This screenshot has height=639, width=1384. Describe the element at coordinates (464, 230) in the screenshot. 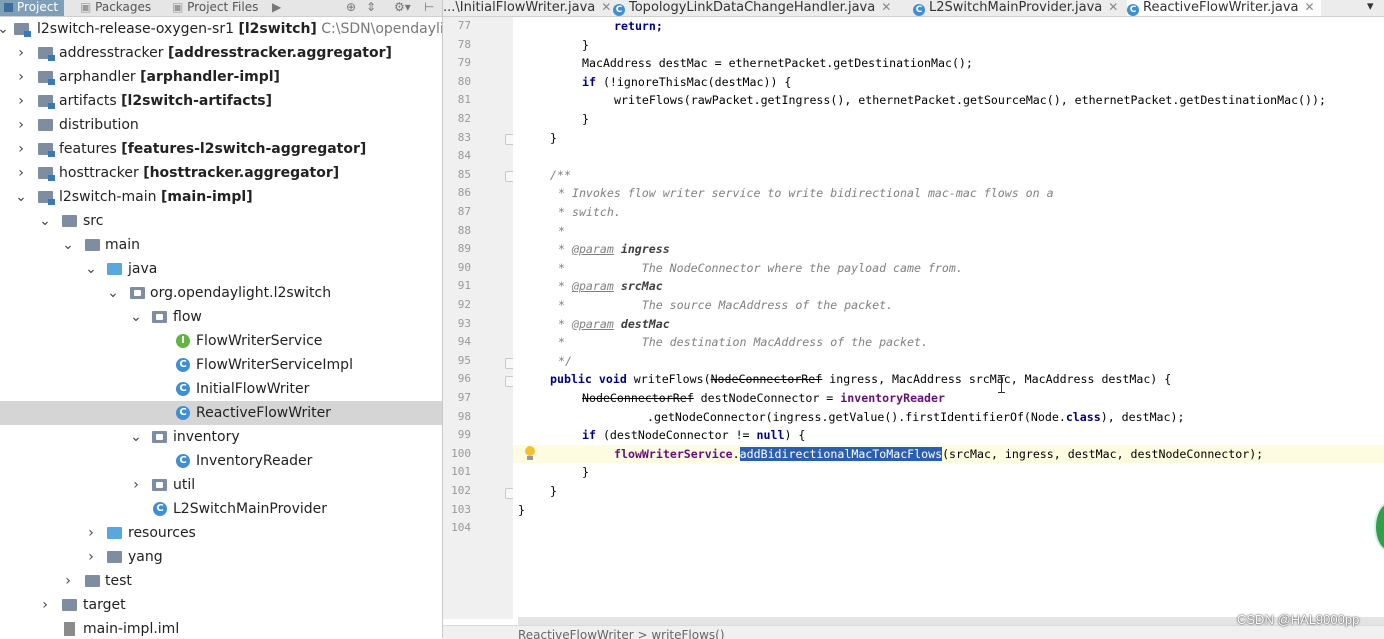

I see `line-number: 88` at that location.